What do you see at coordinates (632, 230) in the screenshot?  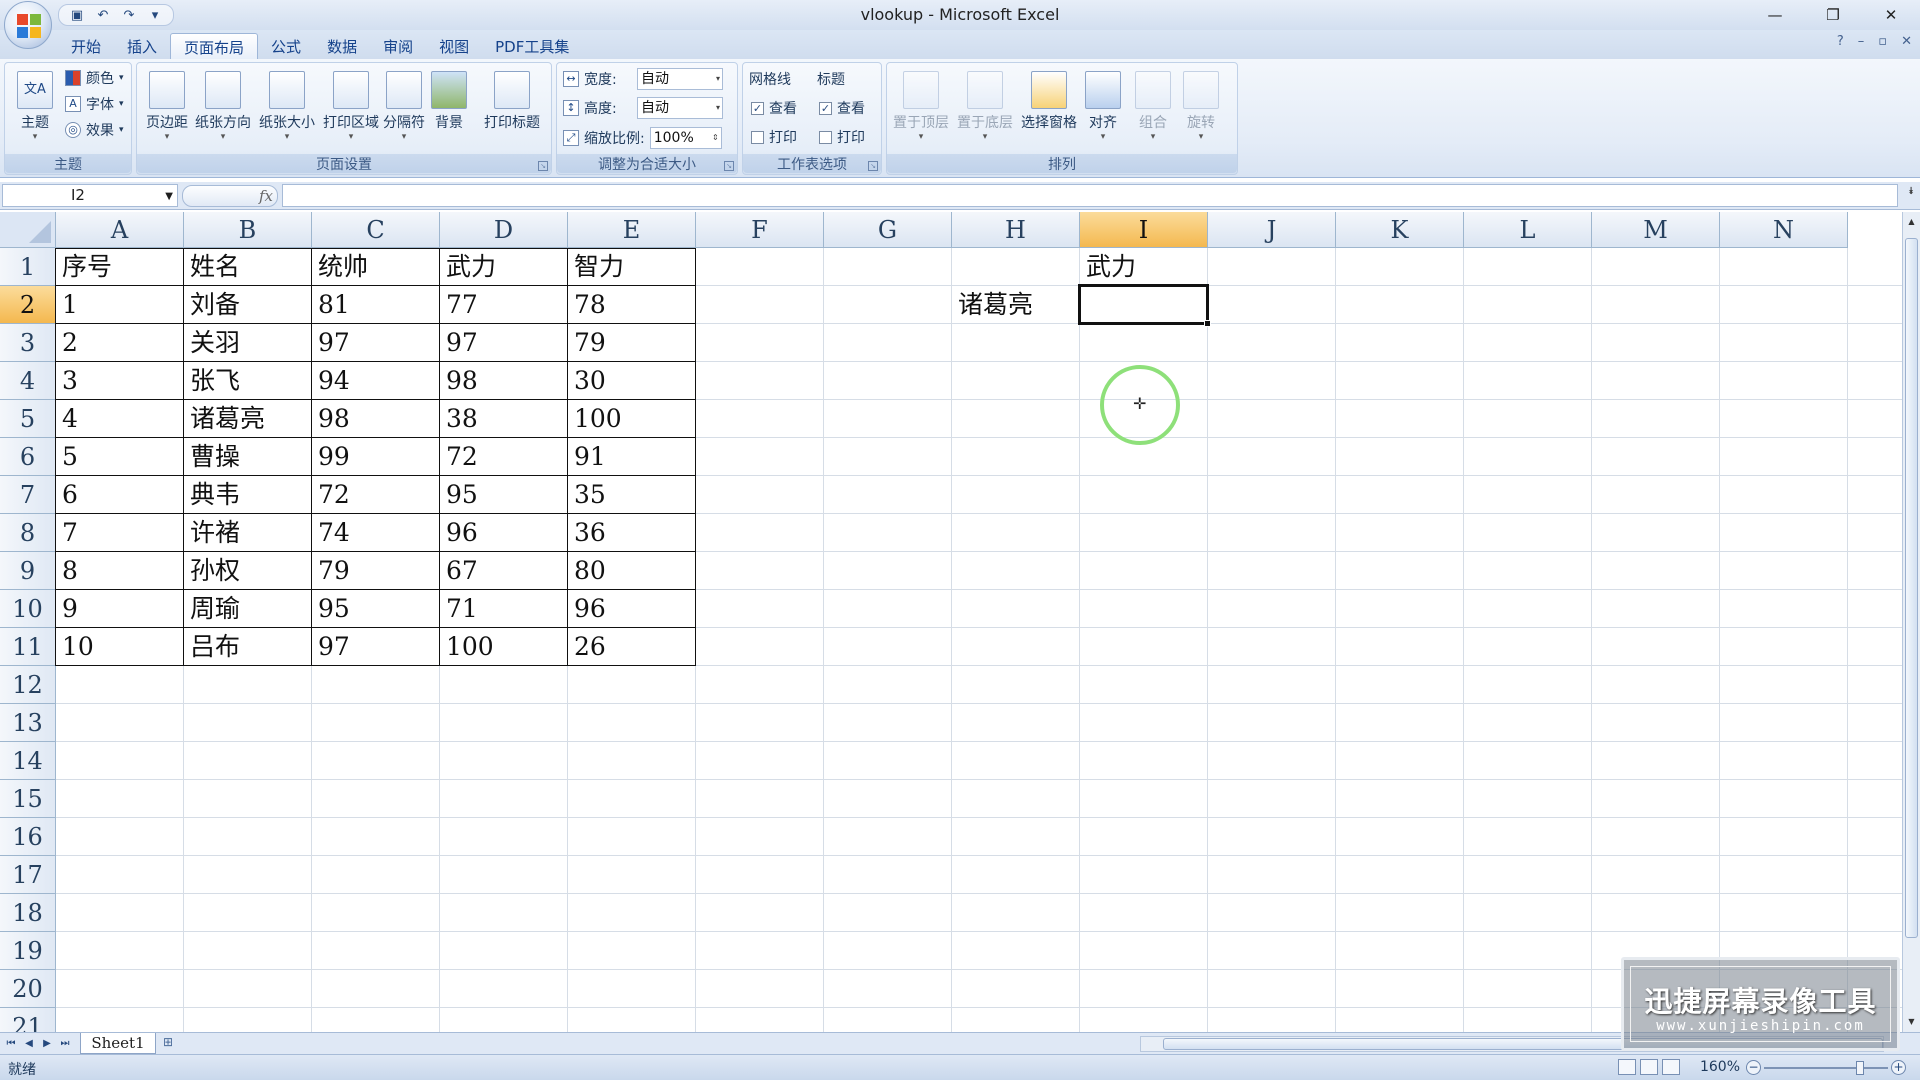 I see `column-header-e: E` at bounding box center [632, 230].